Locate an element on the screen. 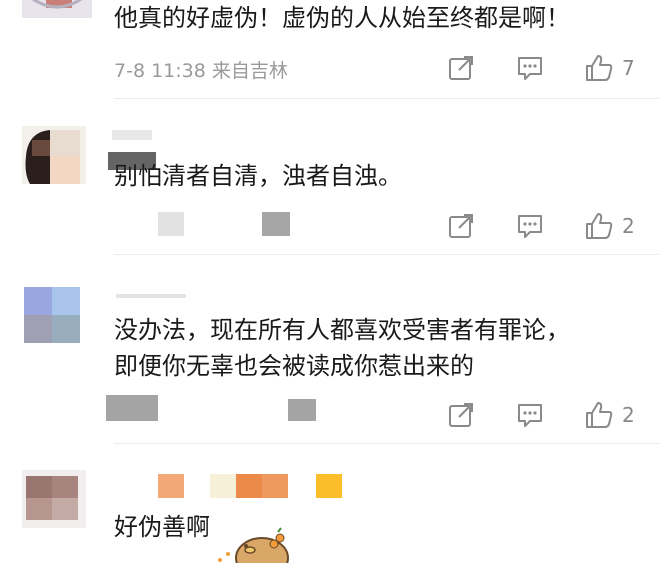 The image size is (660, 563). capybara-sticker-icon is located at coordinates (254, 543).